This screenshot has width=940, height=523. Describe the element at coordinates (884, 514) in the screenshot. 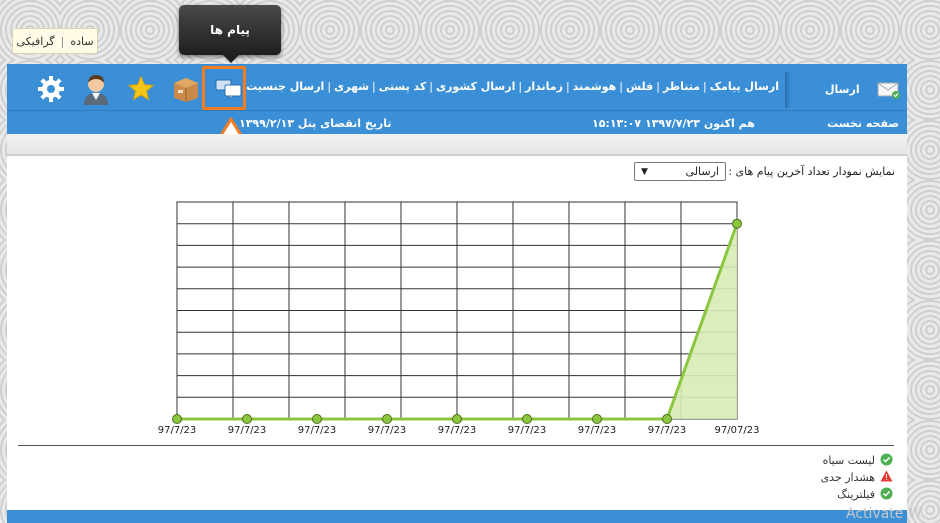

I see `activation-watermark: Activate W` at that location.